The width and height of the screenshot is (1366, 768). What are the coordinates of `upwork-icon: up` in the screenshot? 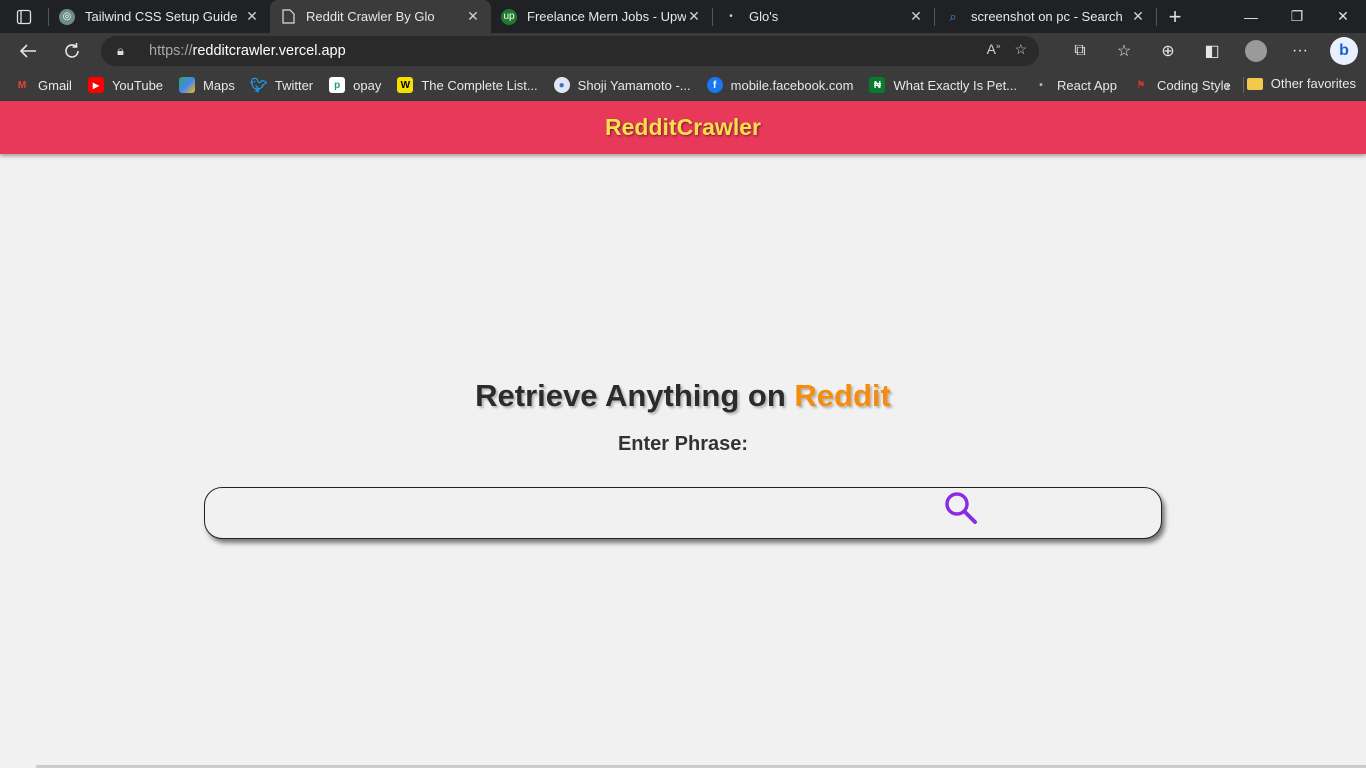 It's located at (509, 16).